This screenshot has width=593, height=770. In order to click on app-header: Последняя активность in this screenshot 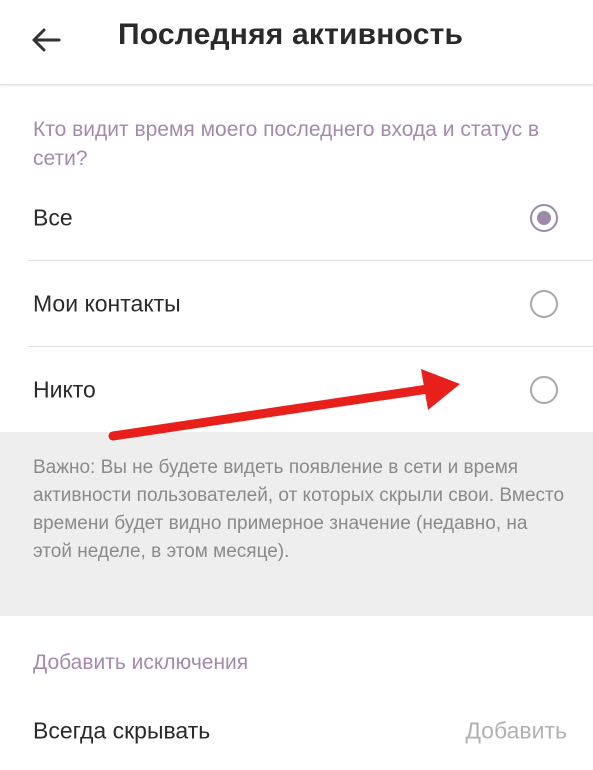, I will do `click(296, 42)`.